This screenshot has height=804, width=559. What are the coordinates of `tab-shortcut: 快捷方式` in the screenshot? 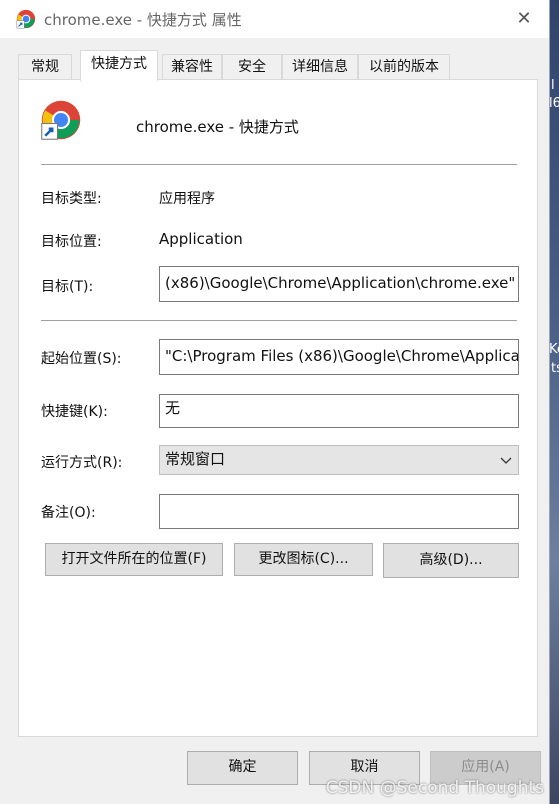 It's located at (119, 65).